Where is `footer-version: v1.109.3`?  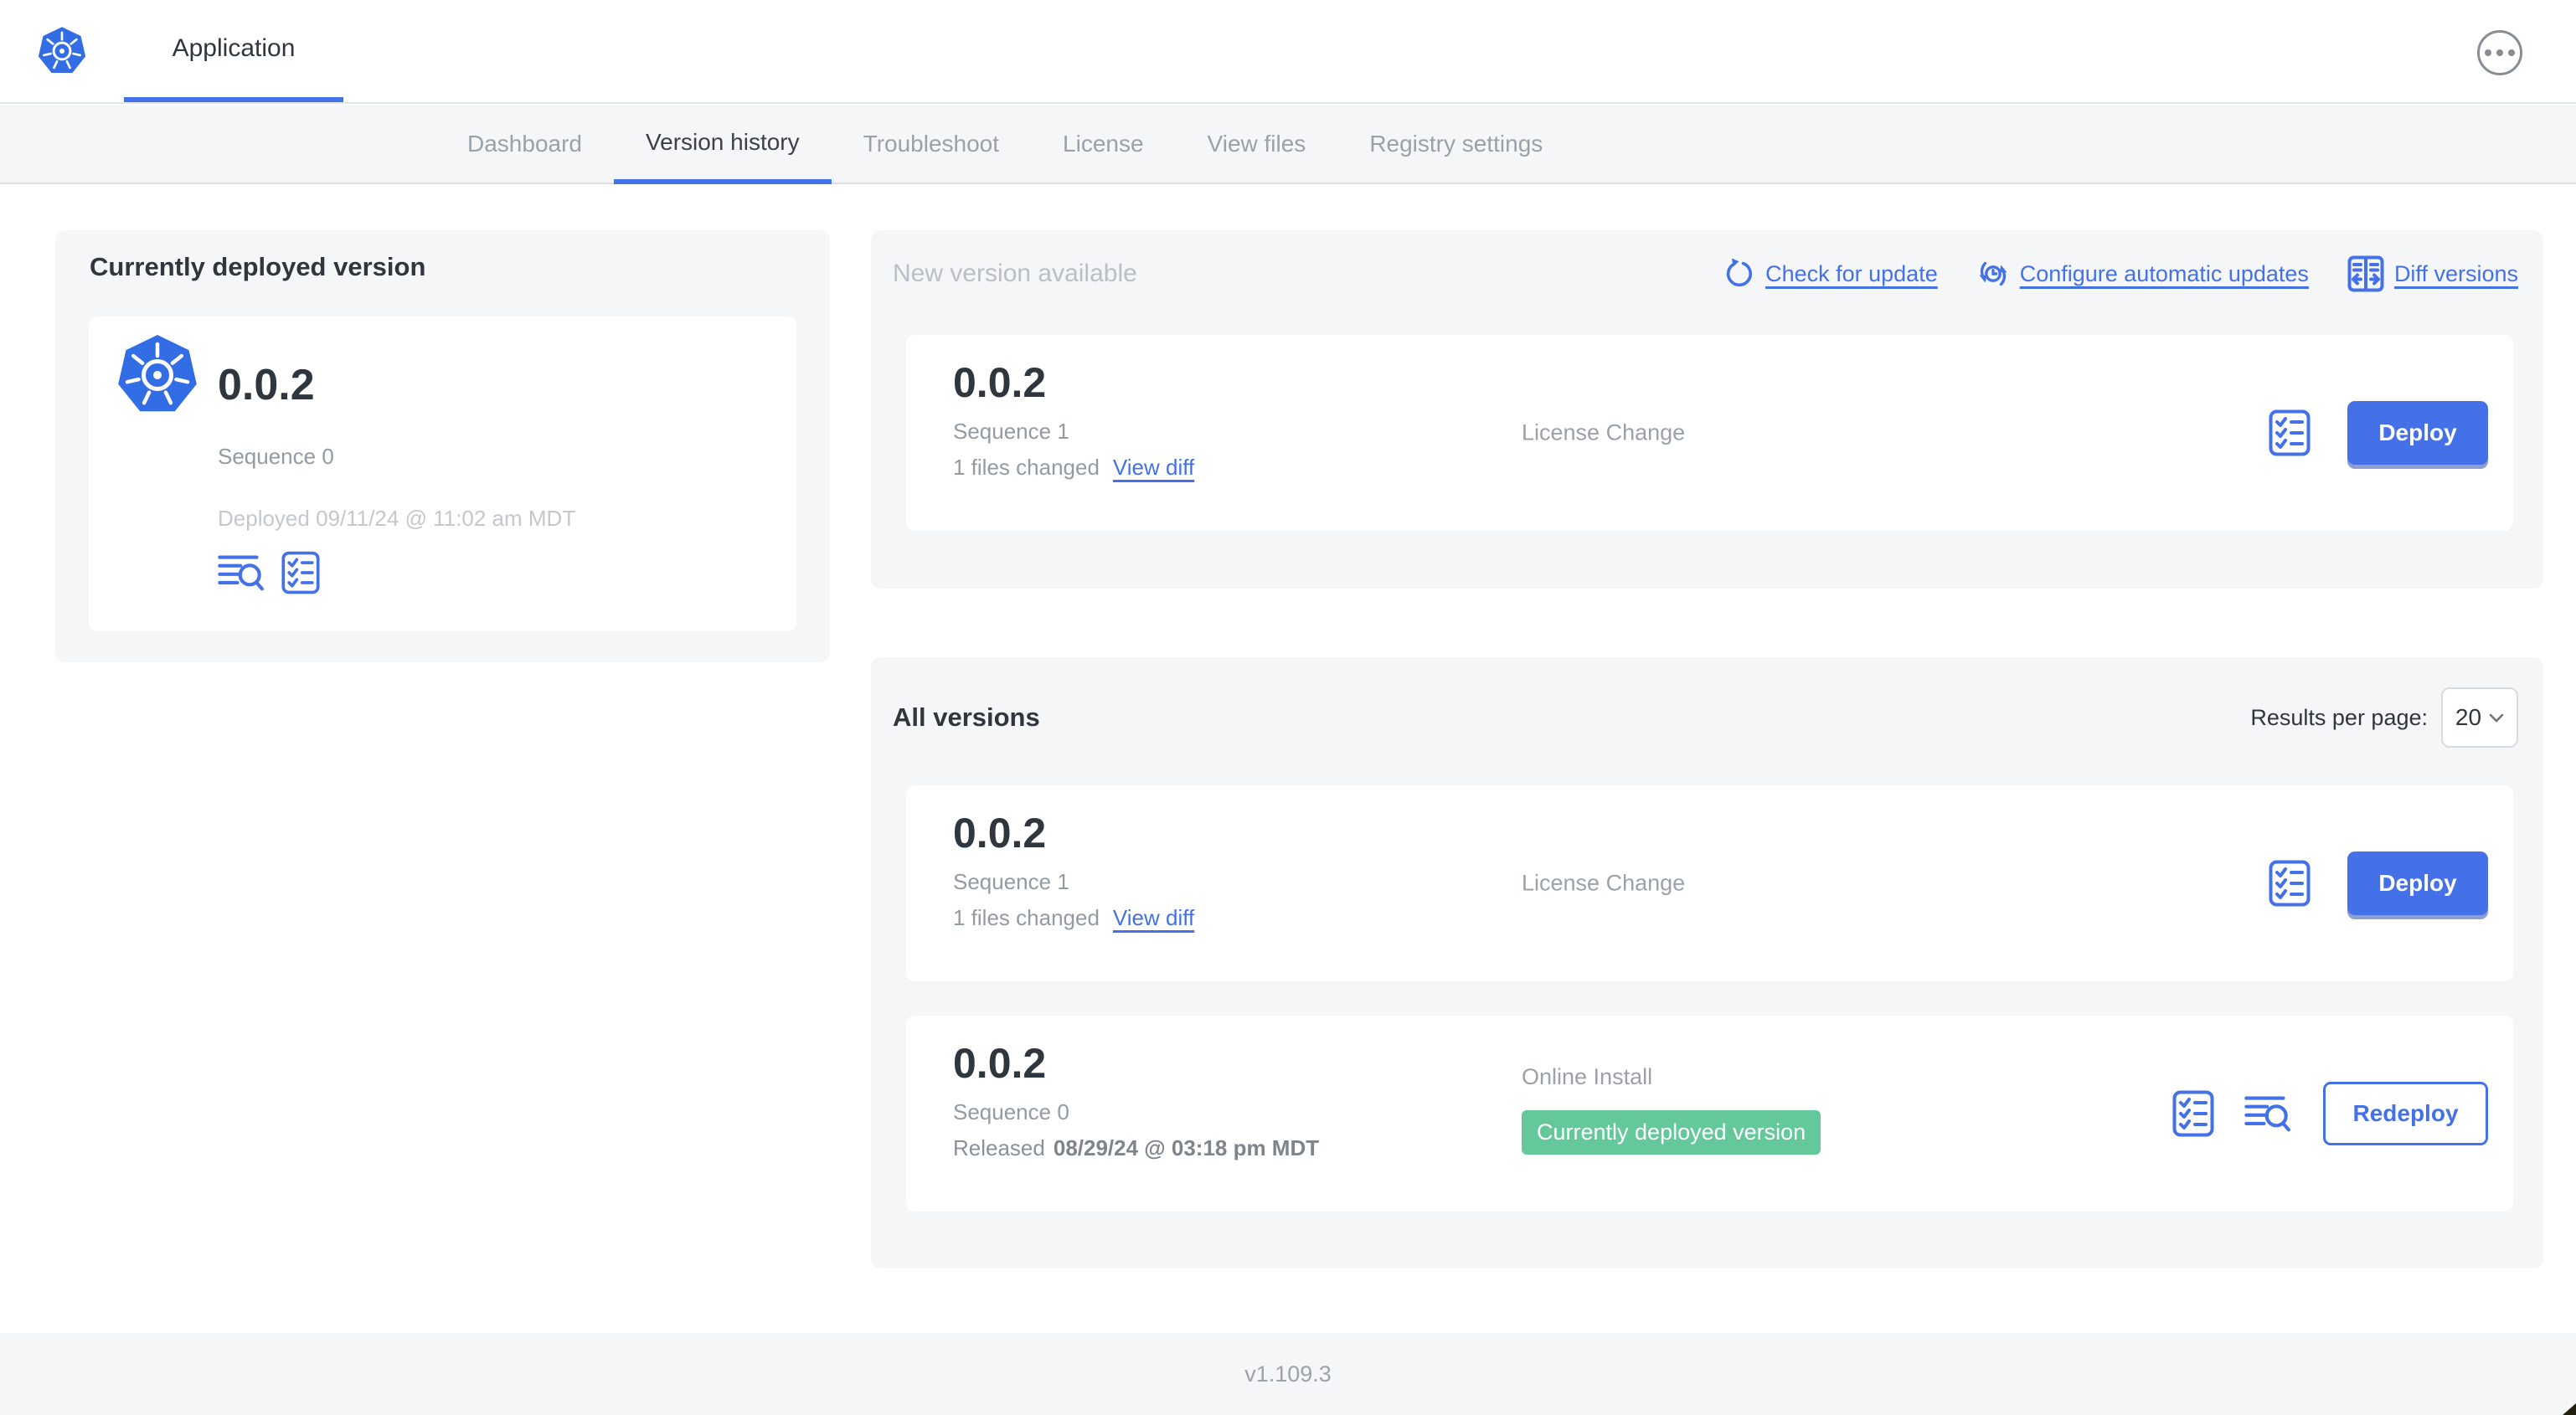 footer-version: v1.109.3 is located at coordinates (1288, 1374).